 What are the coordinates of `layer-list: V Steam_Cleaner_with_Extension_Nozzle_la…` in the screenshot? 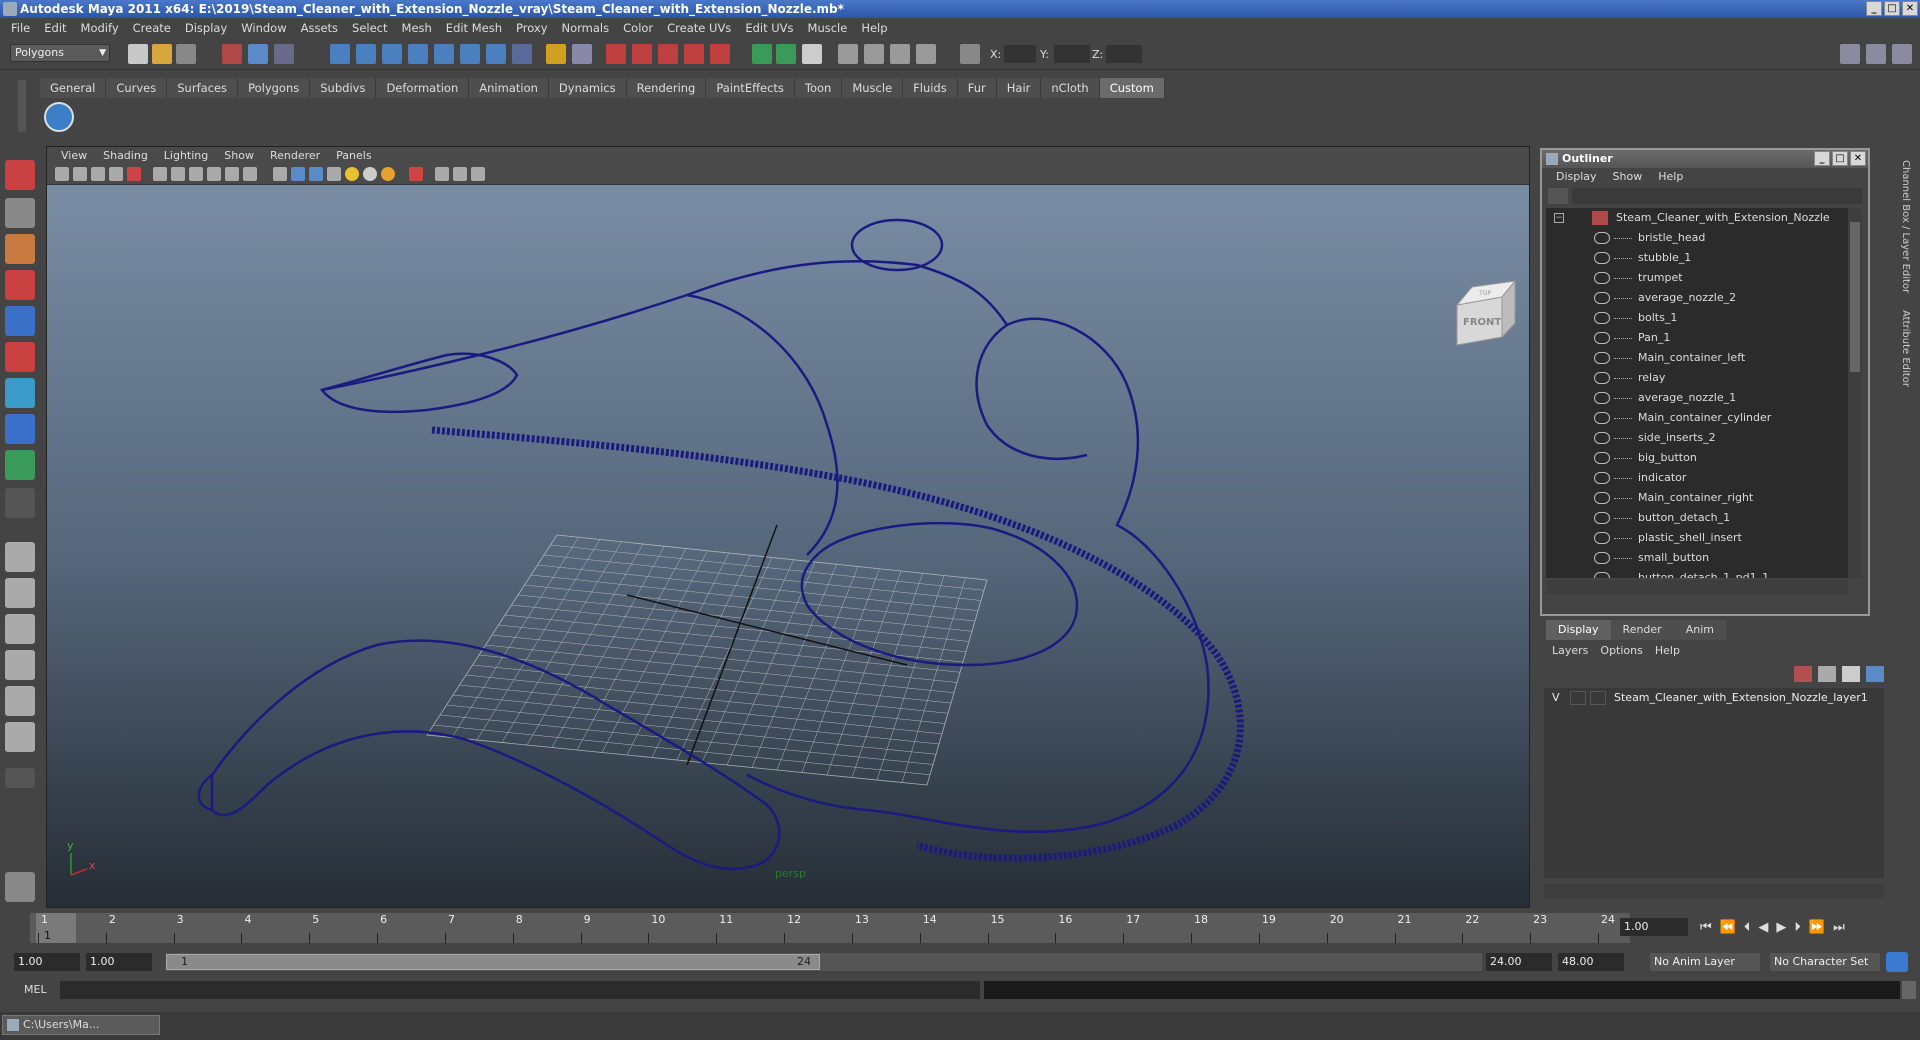 It's located at (1714, 783).